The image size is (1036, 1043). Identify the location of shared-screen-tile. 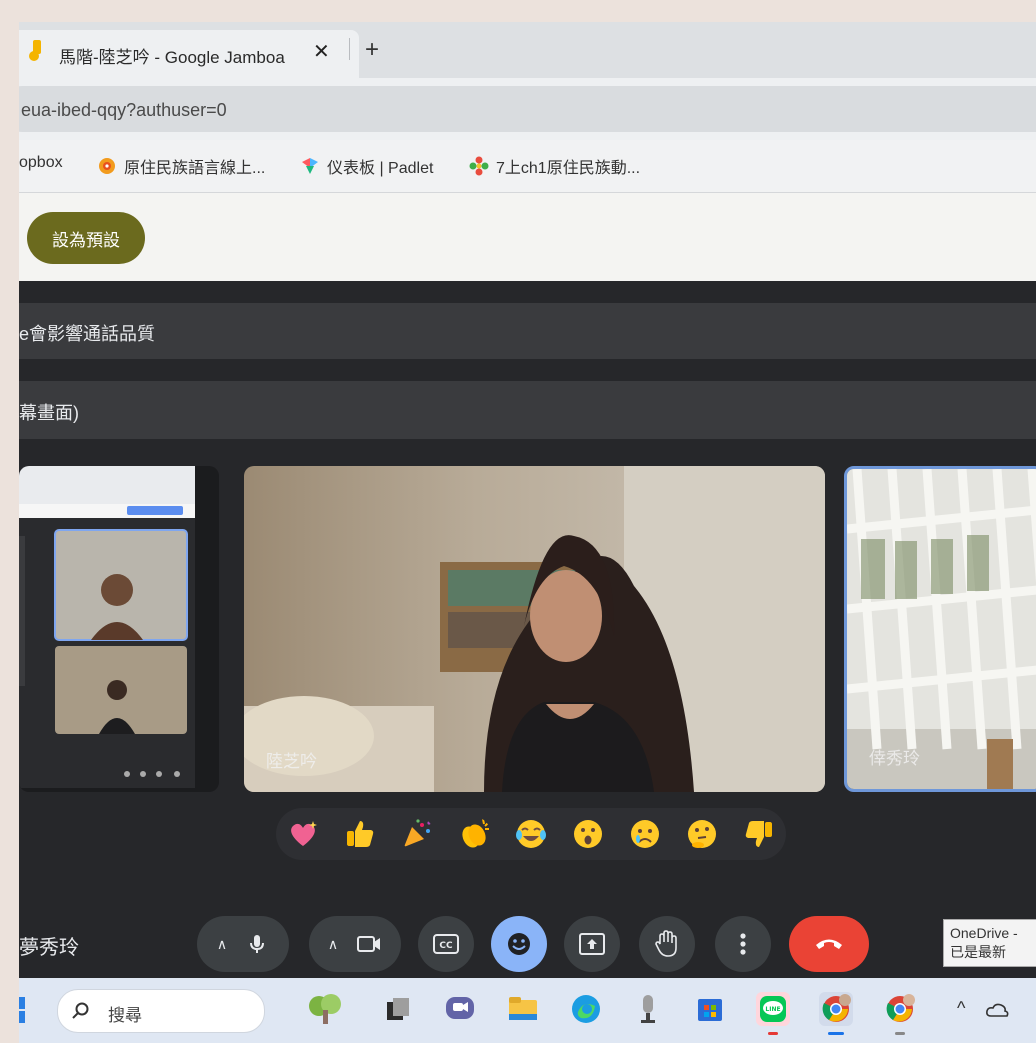
(119, 629).